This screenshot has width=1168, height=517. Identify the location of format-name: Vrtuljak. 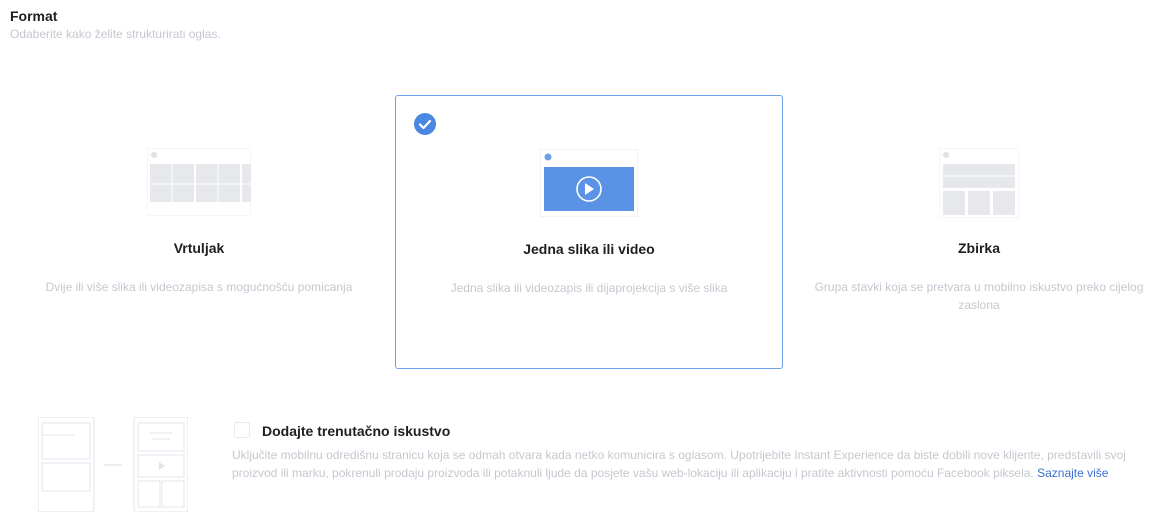
(199, 248).